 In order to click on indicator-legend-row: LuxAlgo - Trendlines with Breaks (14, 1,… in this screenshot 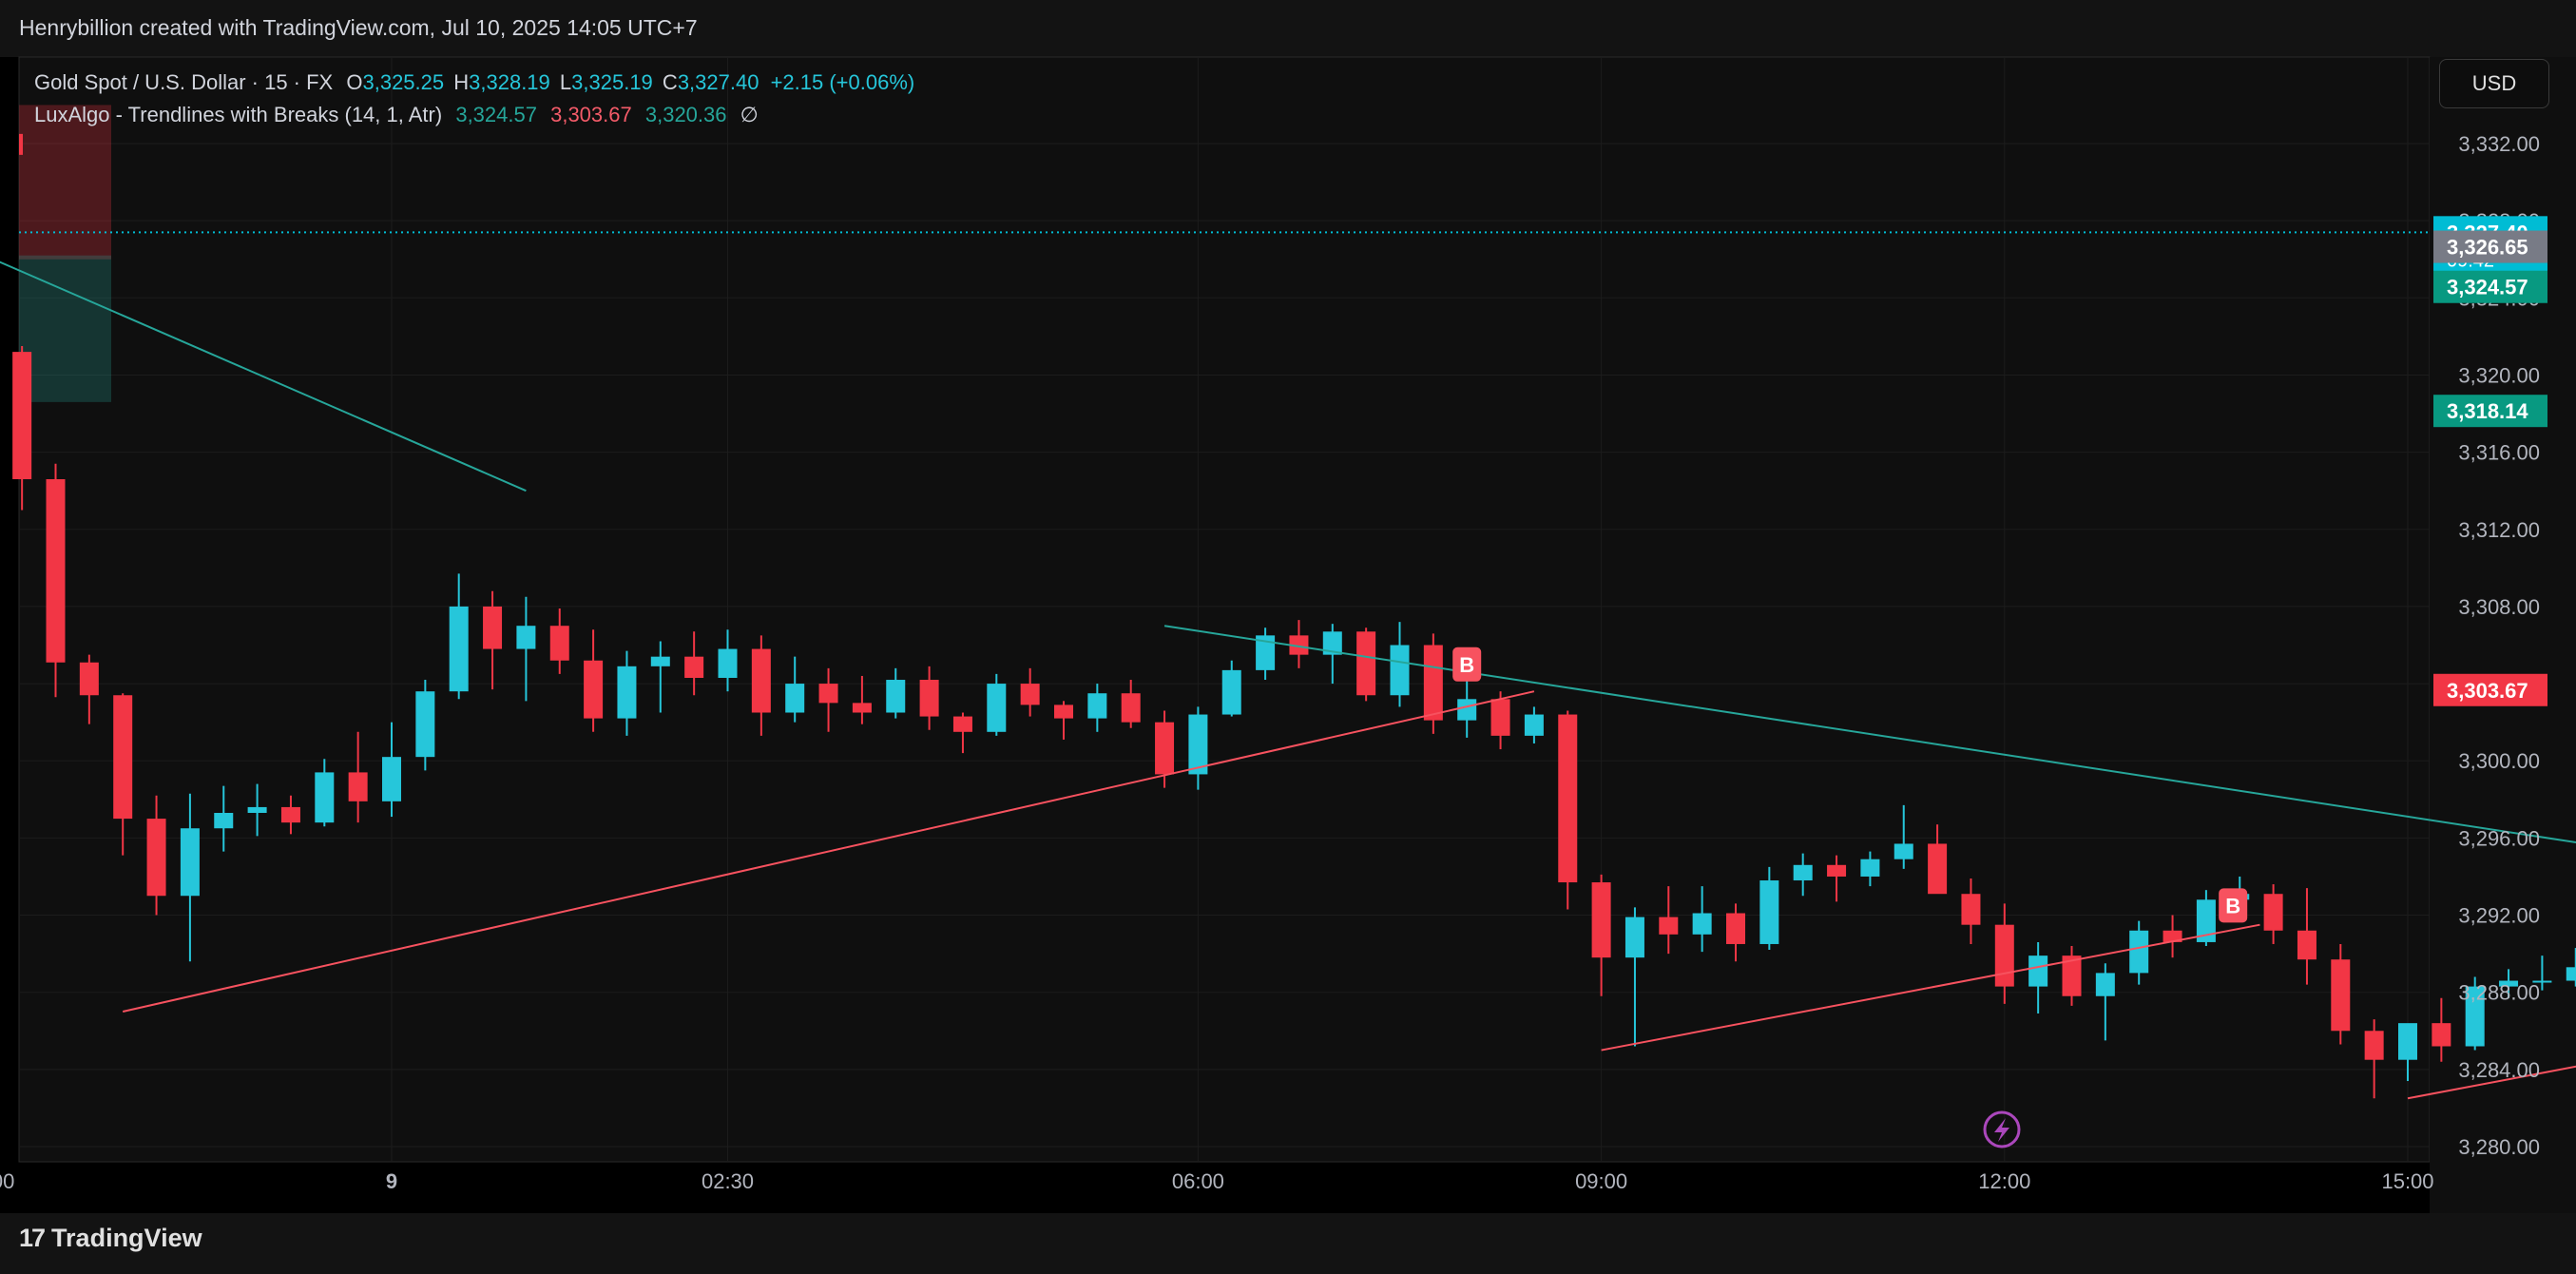, I will do `click(474, 115)`.